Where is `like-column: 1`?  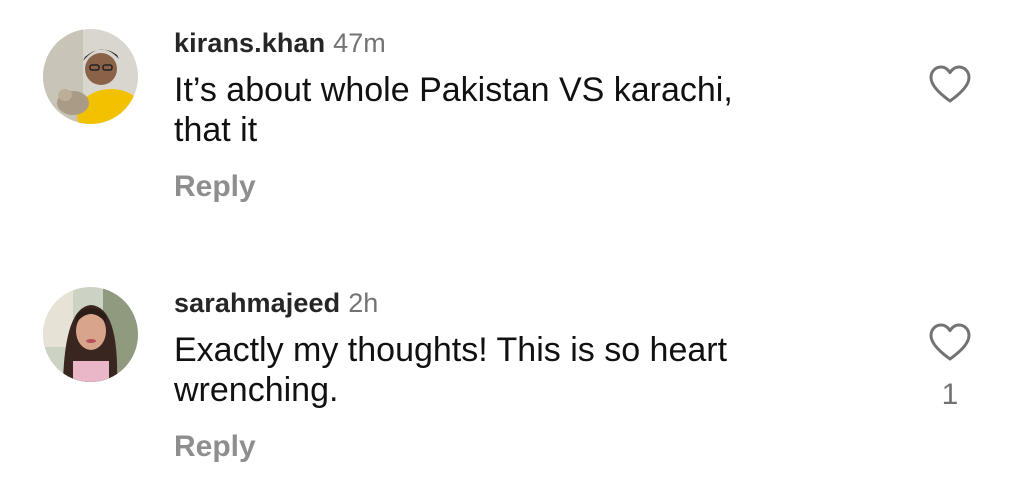 like-column: 1 is located at coordinates (950, 367).